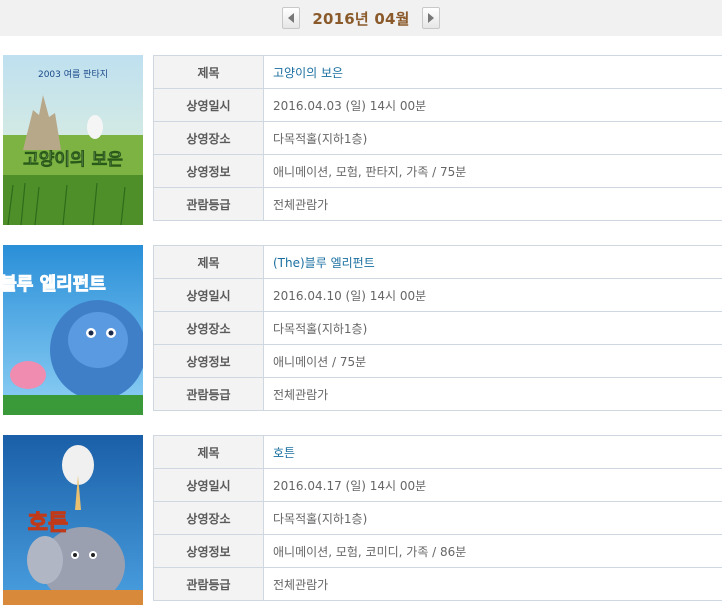  Describe the element at coordinates (438, 361) in the screenshot. I see `info-row-info: 상영정보 애니메이션 / 75분` at that location.